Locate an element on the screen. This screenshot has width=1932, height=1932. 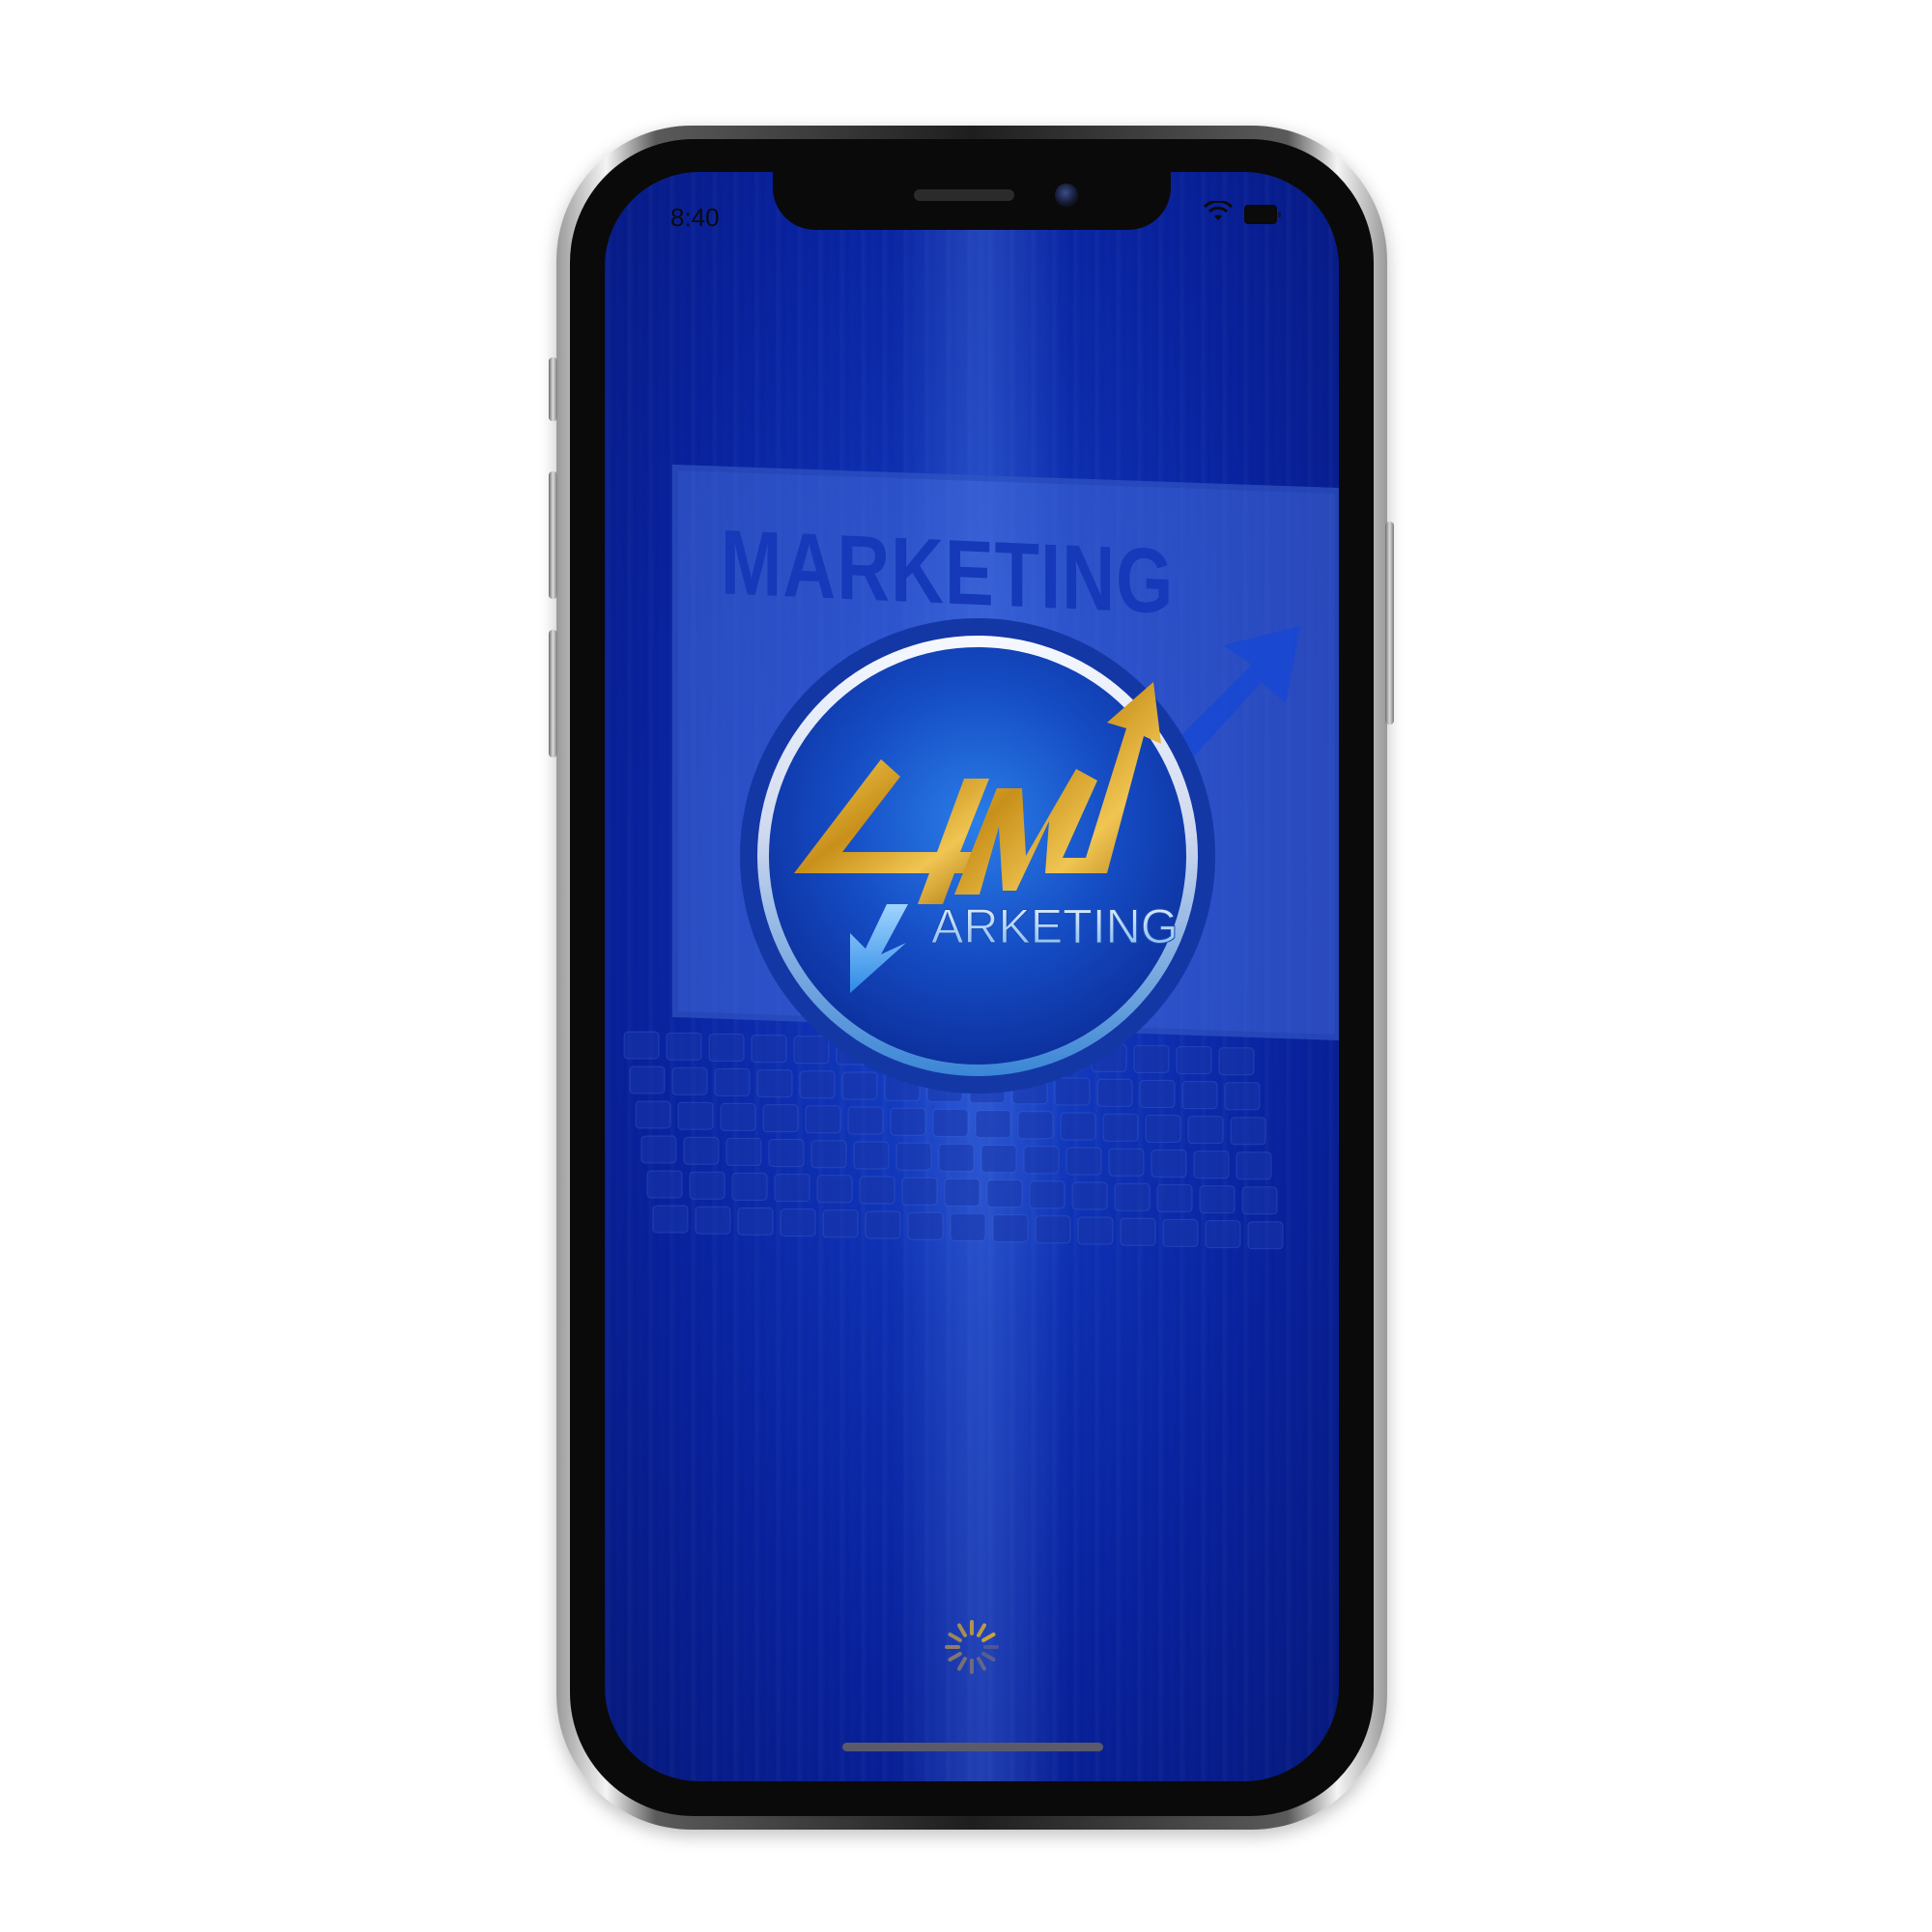
logo-wordmark: ARKETING is located at coordinates (1055, 926).